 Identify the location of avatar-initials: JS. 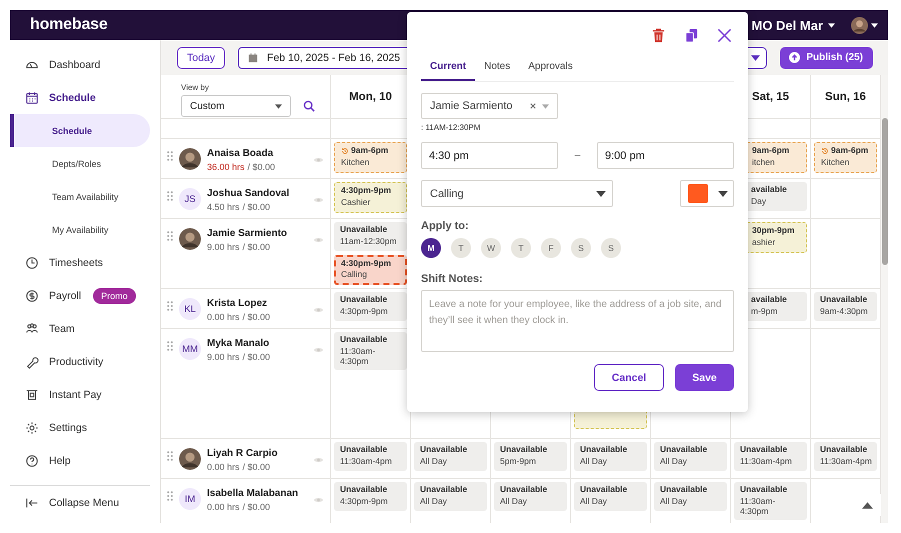
(190, 199).